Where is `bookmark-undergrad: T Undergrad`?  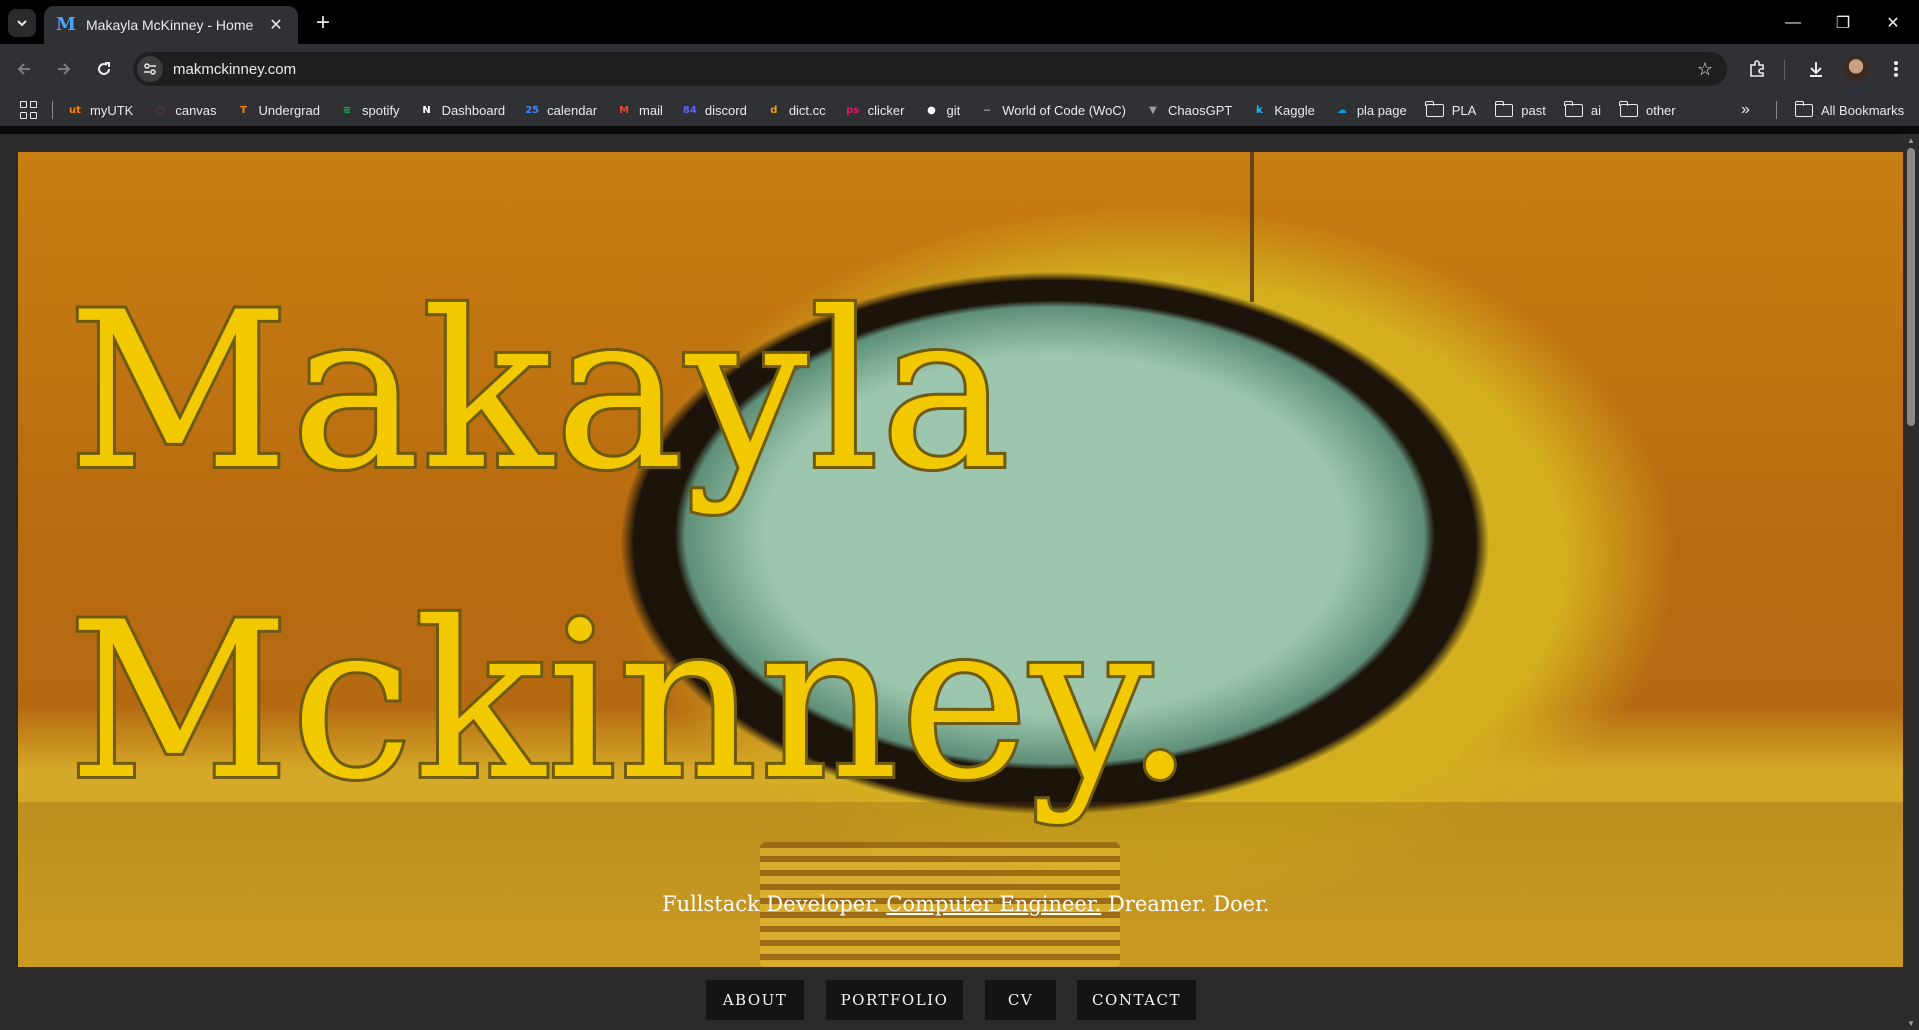 bookmark-undergrad: T Undergrad is located at coordinates (278, 110).